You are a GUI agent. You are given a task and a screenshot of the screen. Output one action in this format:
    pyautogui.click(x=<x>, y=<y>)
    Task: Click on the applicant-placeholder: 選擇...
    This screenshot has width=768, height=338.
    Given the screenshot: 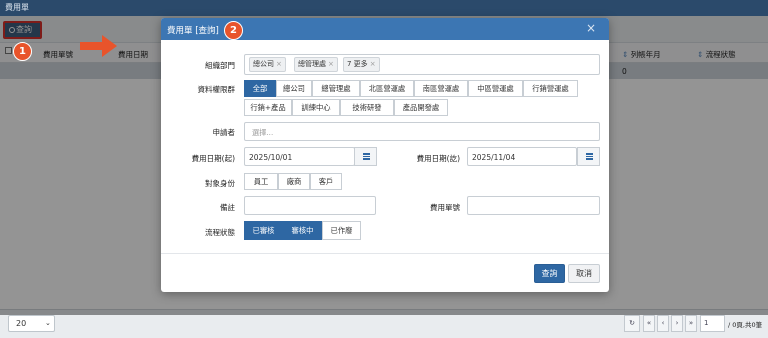 What is the action you would take?
    pyautogui.click(x=263, y=132)
    